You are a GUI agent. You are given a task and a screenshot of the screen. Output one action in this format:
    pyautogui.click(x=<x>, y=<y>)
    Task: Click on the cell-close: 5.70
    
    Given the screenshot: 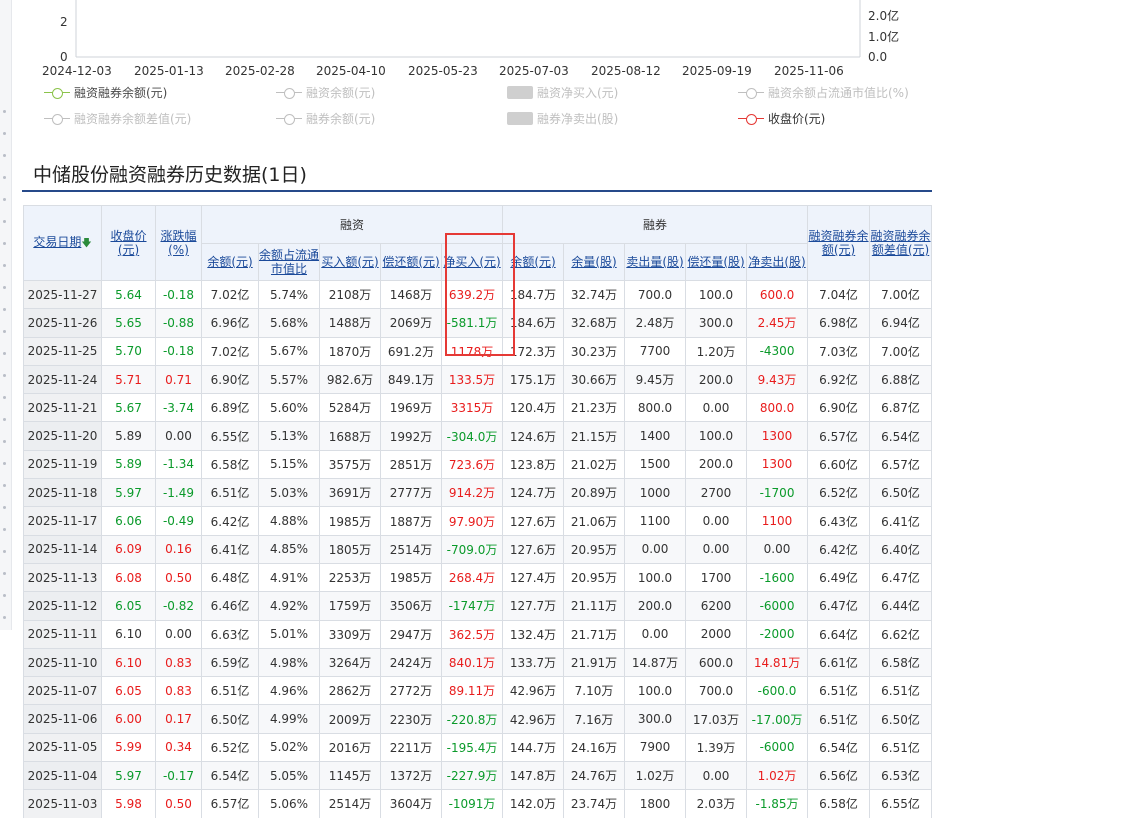 What is the action you would take?
    pyautogui.click(x=128, y=351)
    